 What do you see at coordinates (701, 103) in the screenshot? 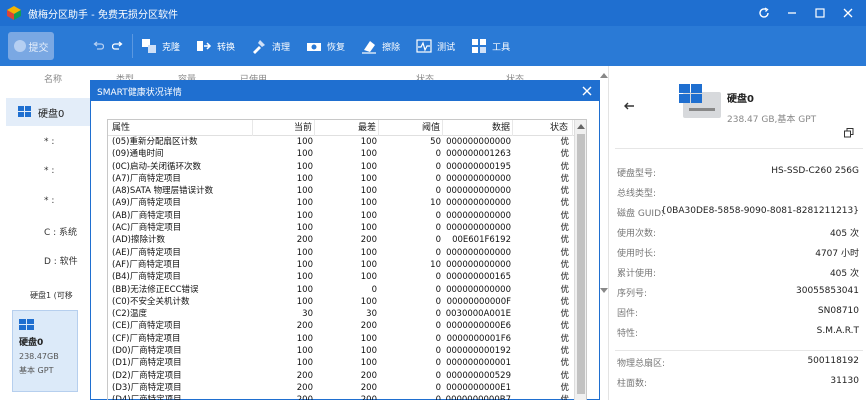
I see `disk-large-icon` at bounding box center [701, 103].